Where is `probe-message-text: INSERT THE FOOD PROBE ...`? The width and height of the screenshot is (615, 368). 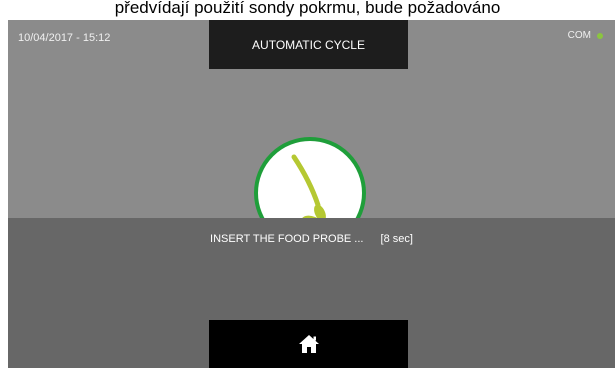 probe-message-text: INSERT THE FOOD PROBE ... is located at coordinates (287, 239).